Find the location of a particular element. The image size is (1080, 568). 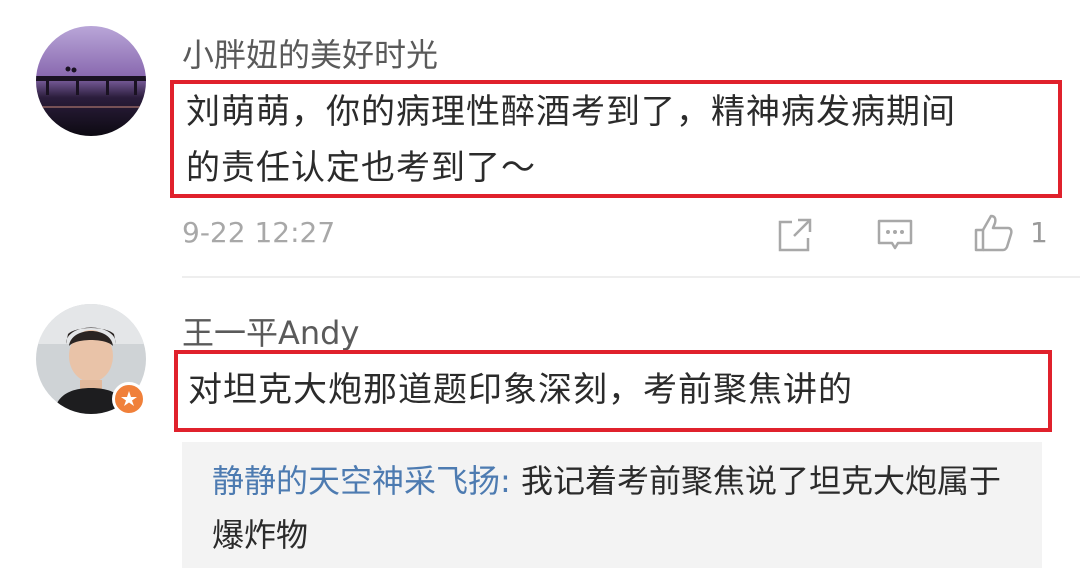

share-icon is located at coordinates (795, 235).